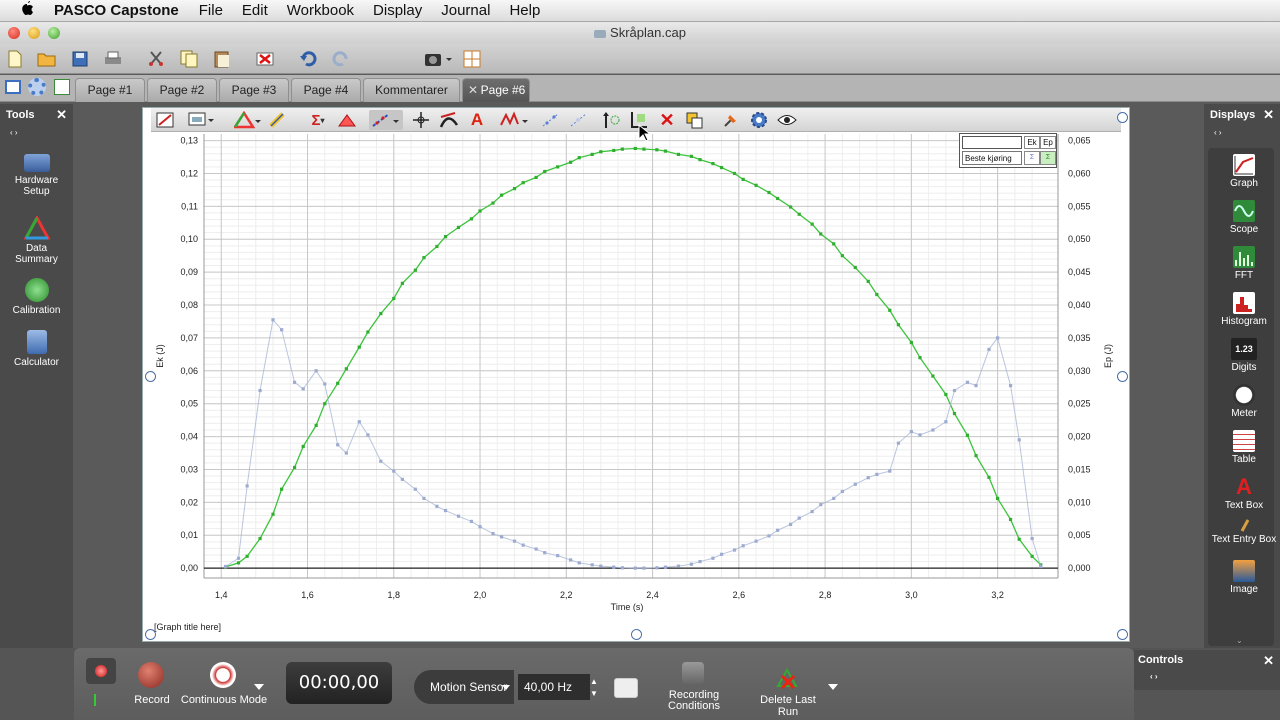  What do you see at coordinates (477, 120) in the screenshot?
I see `annotation-tool-icon: A` at bounding box center [477, 120].